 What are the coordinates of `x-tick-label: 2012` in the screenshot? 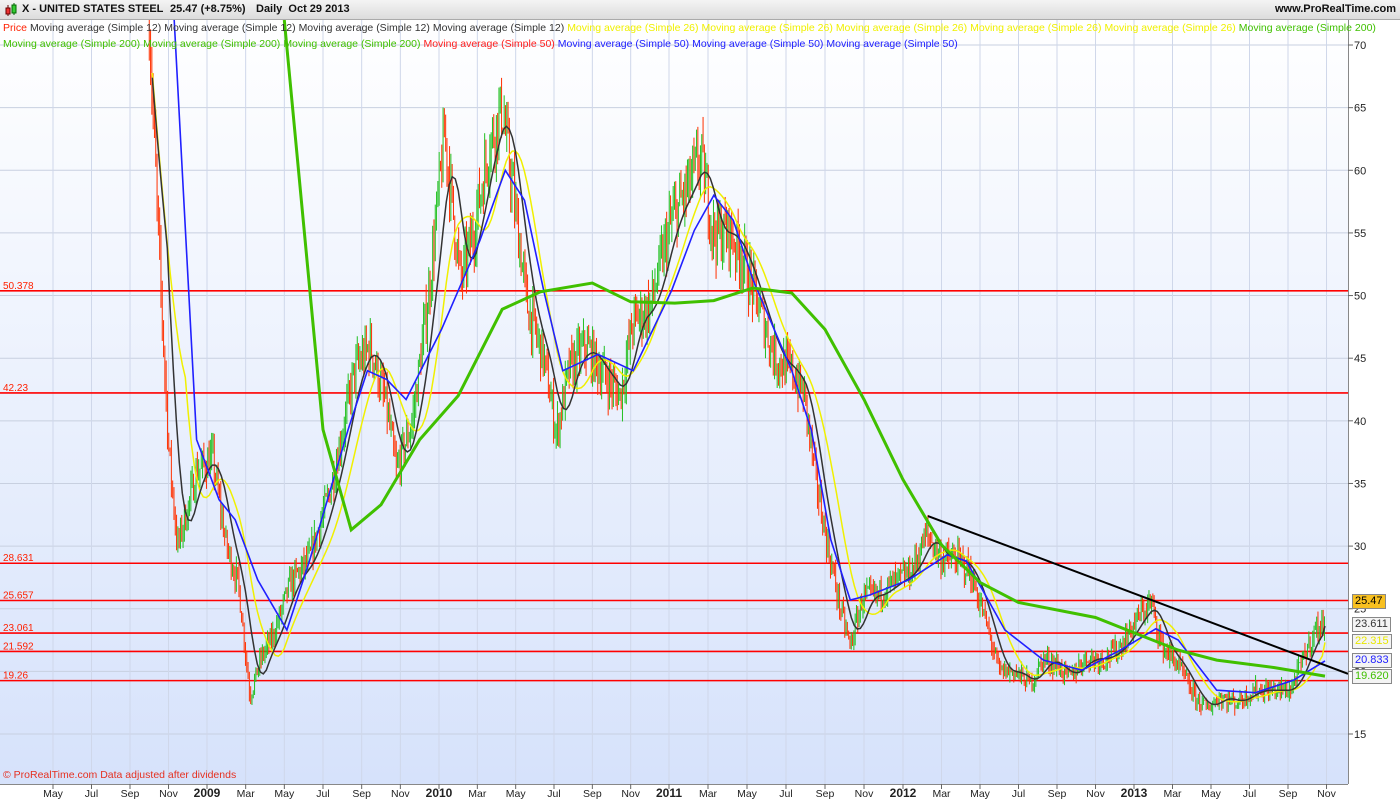 It's located at (903, 793).